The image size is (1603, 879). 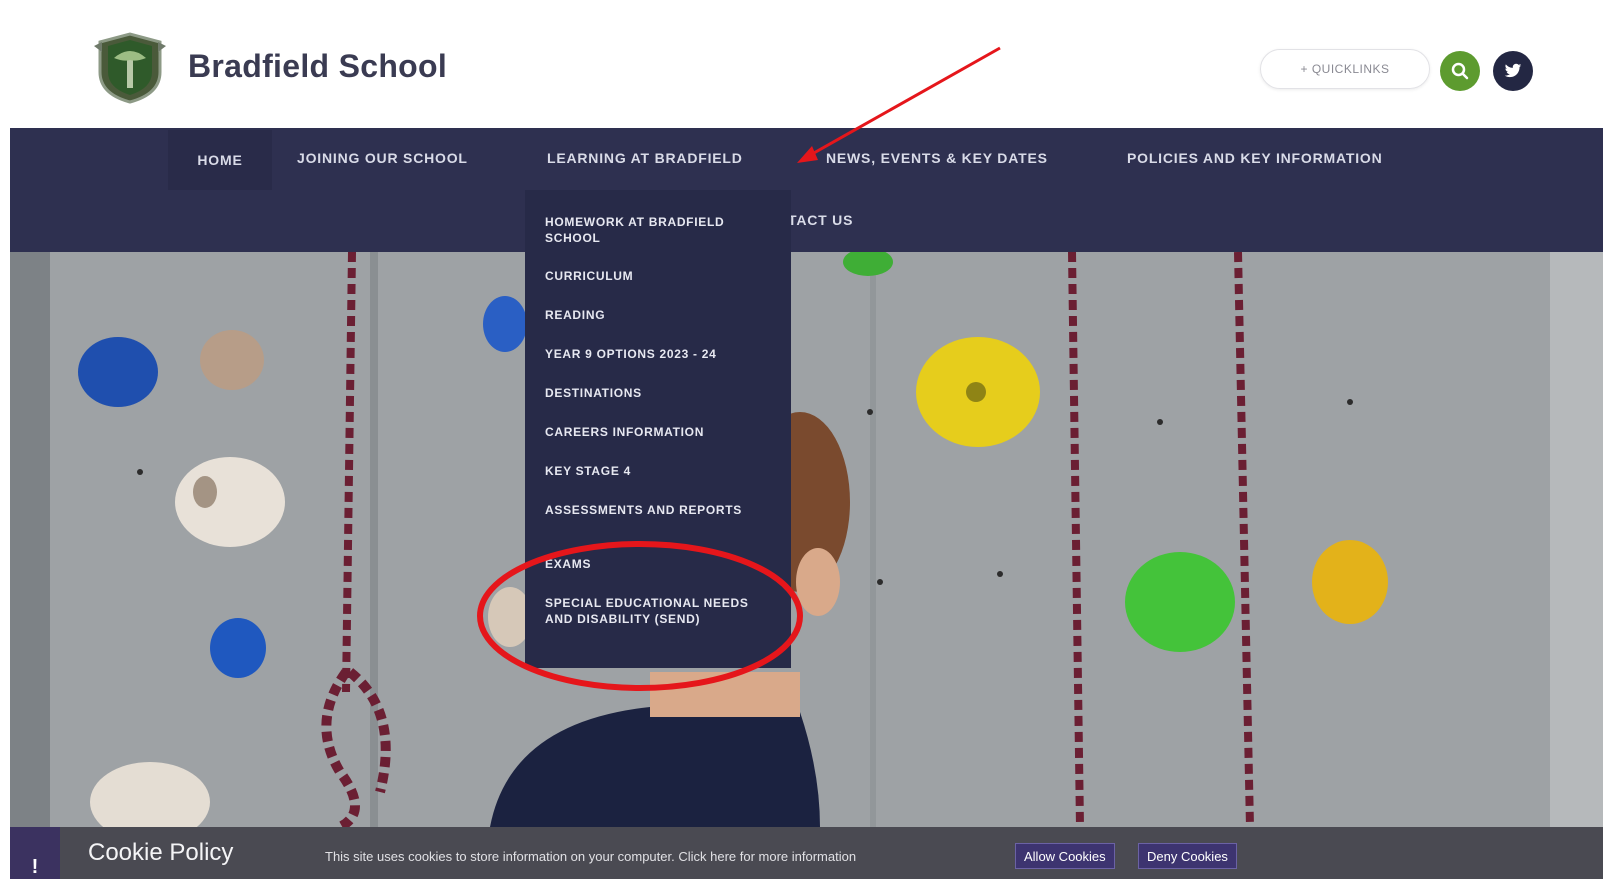 What do you see at coordinates (806, 69) in the screenshot?
I see `site-header: Bradfield School + QUICKLINKS` at bounding box center [806, 69].